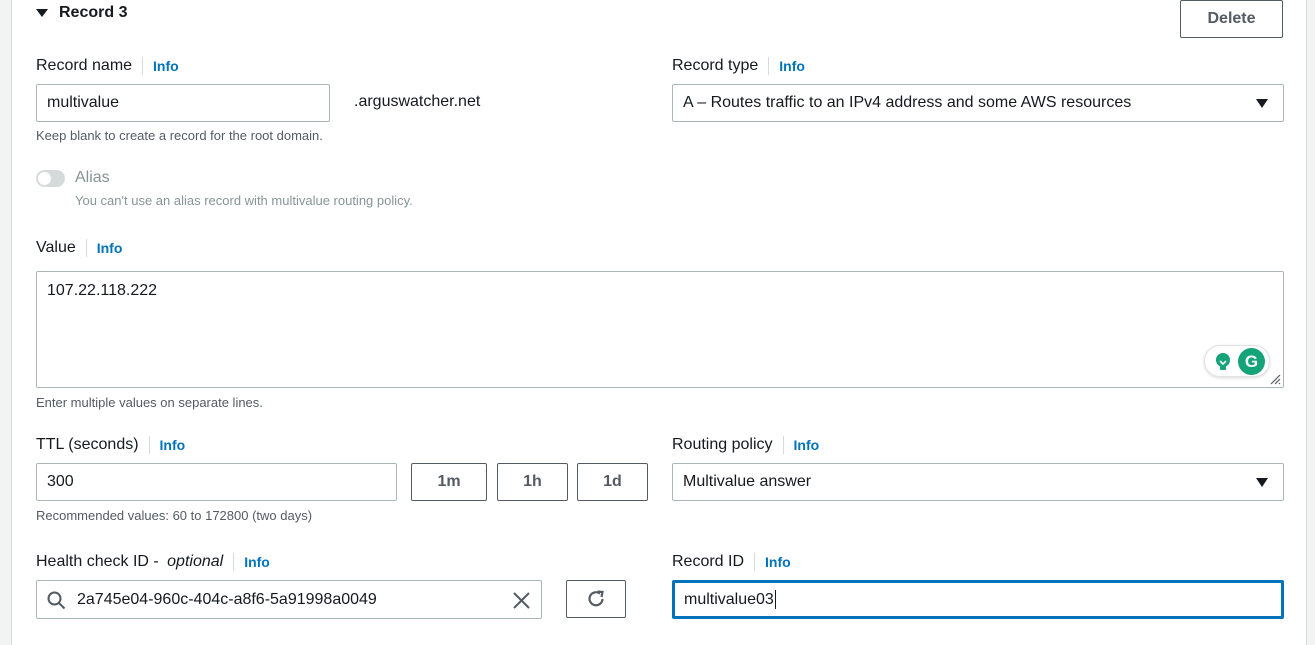 The width and height of the screenshot is (1315, 645). I want to click on record-title: Record 3, so click(93, 12).